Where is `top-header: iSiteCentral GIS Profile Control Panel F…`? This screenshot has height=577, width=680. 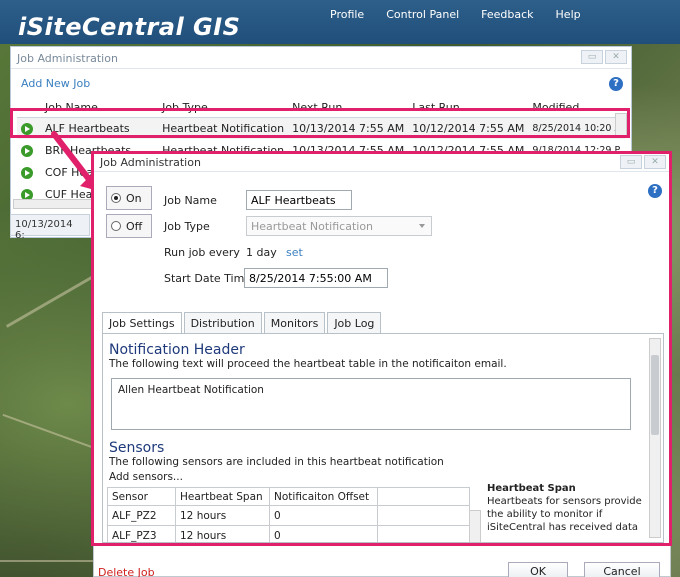 top-header: iSiteCentral GIS Profile Control Panel F… is located at coordinates (340, 22).